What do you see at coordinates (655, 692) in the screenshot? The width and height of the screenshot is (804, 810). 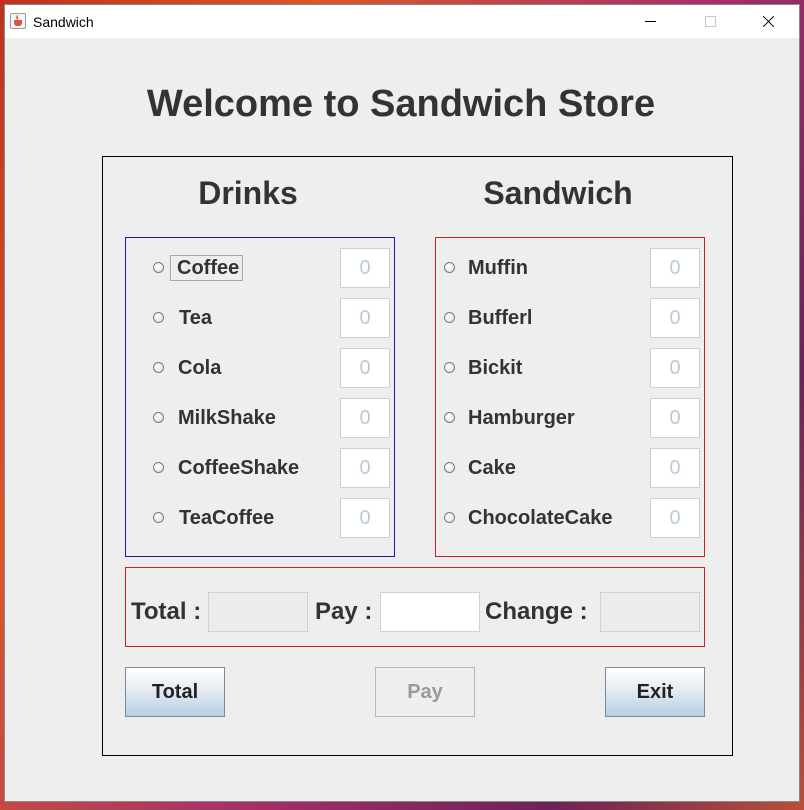 I see `exit-button: Exit` at bounding box center [655, 692].